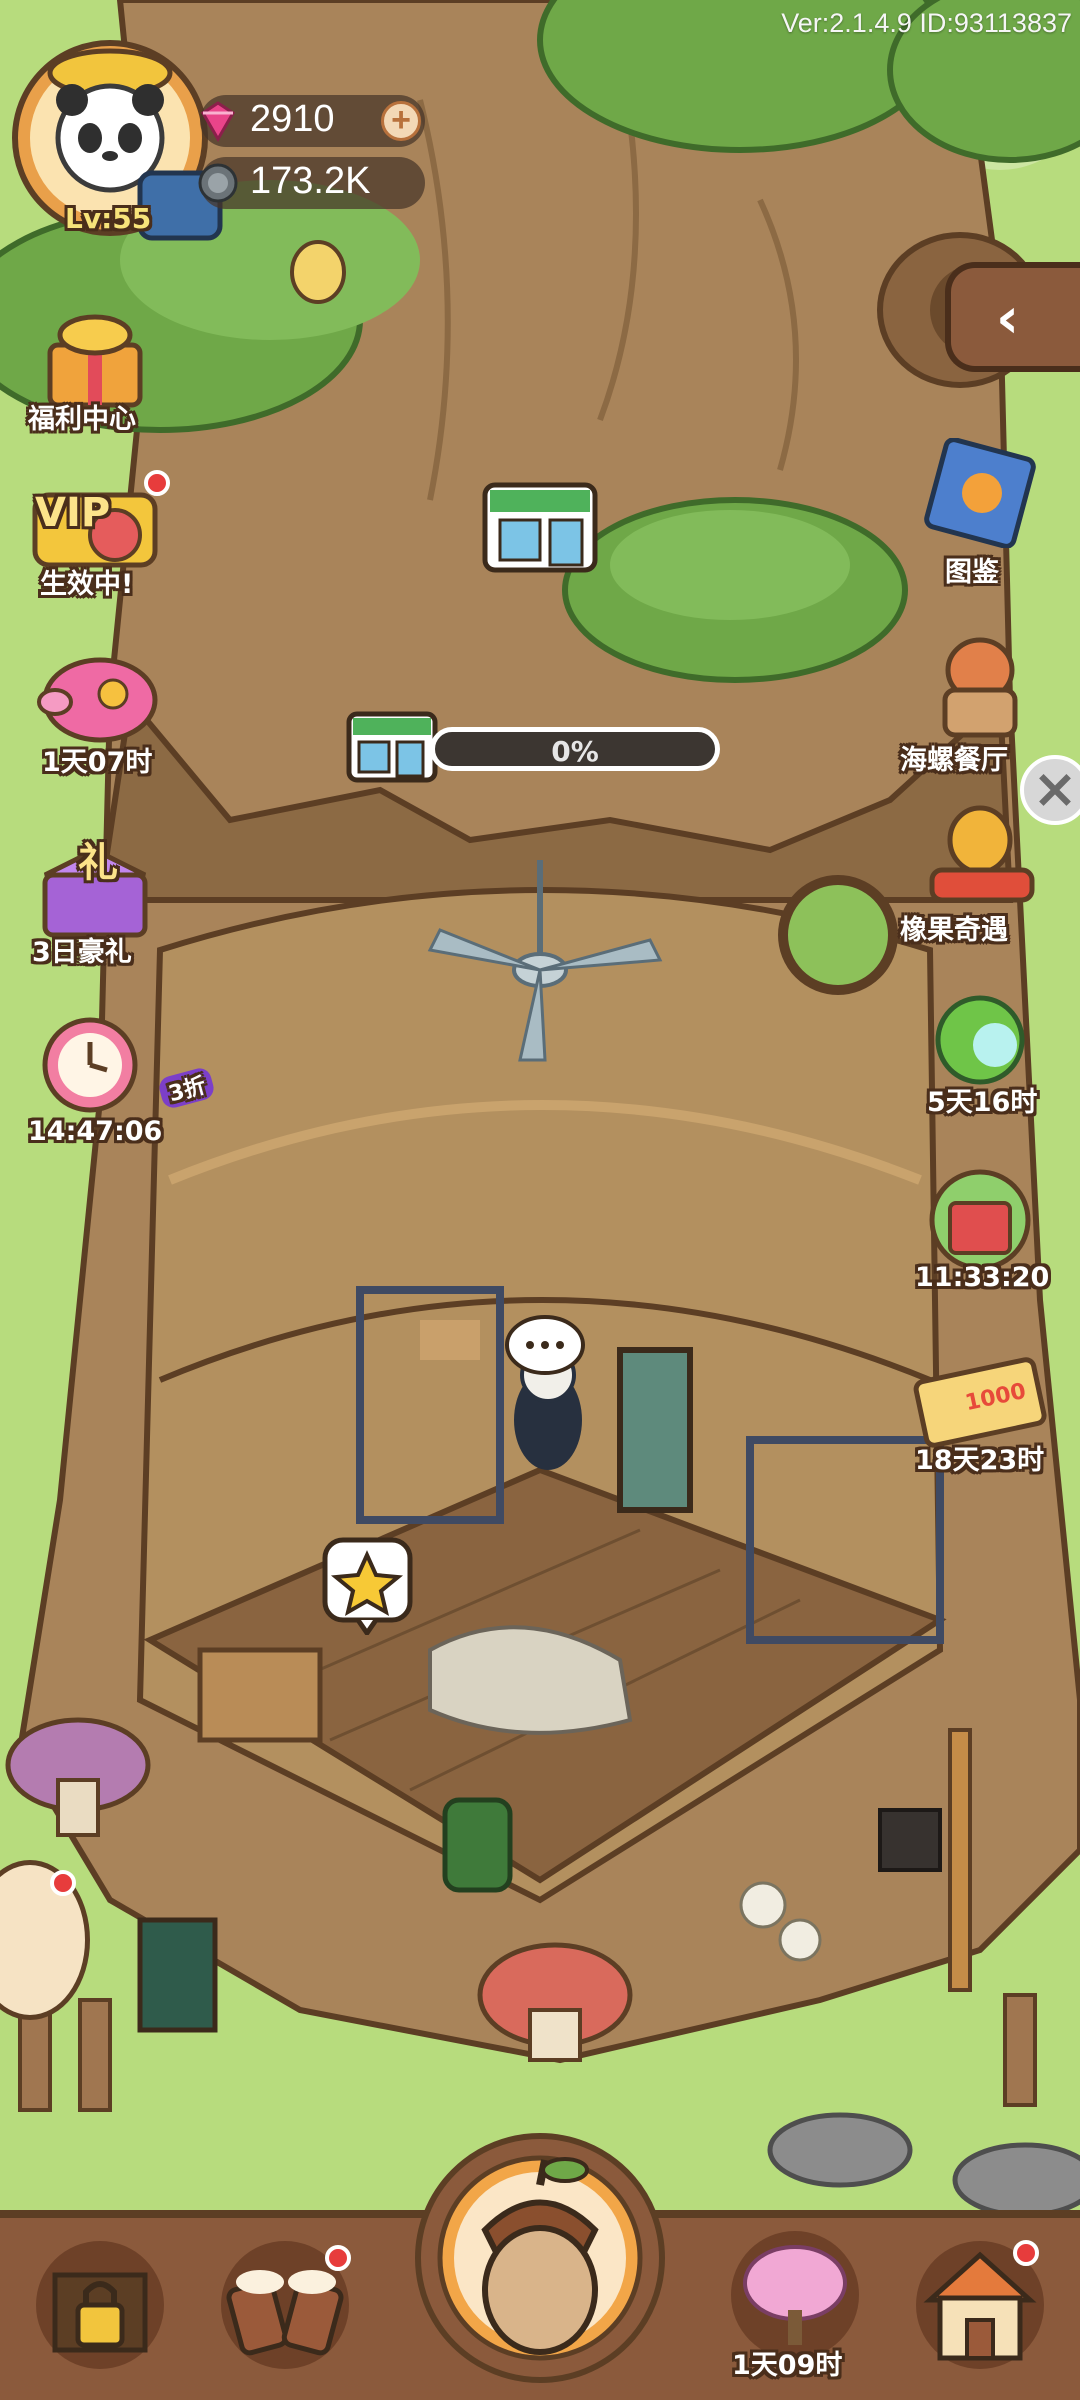 The image size is (1080, 2400). I want to click on alarm-sale-timer: 14:47:06, so click(95, 1131).